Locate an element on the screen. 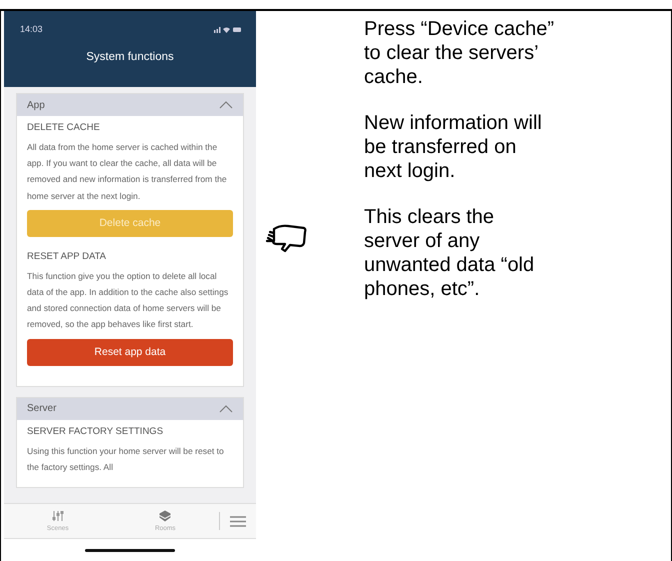 The height and width of the screenshot is (561, 672). section-header: Server is located at coordinates (130, 409).